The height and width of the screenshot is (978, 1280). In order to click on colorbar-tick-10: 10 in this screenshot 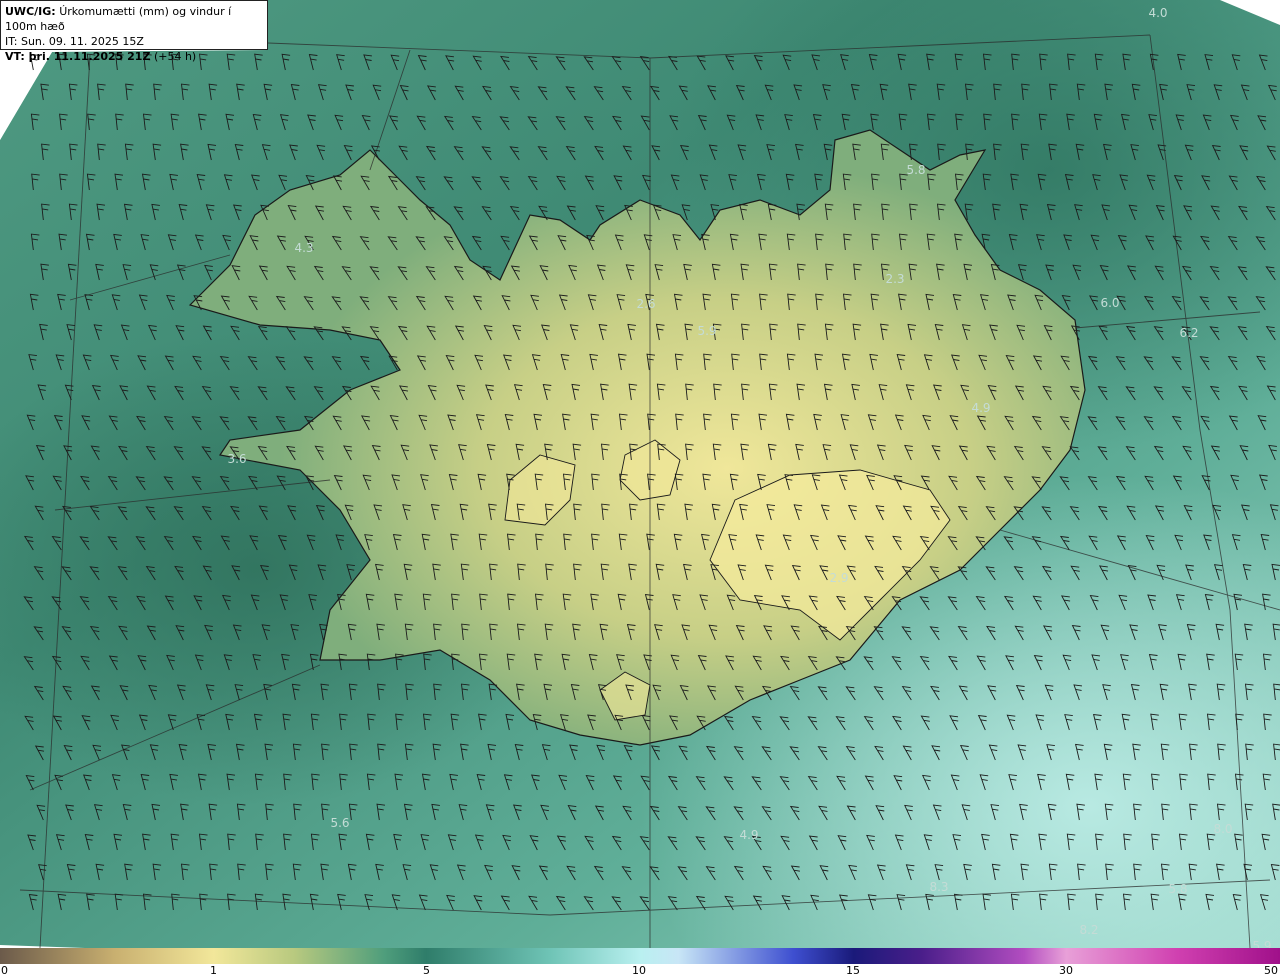, I will do `click(639, 970)`.